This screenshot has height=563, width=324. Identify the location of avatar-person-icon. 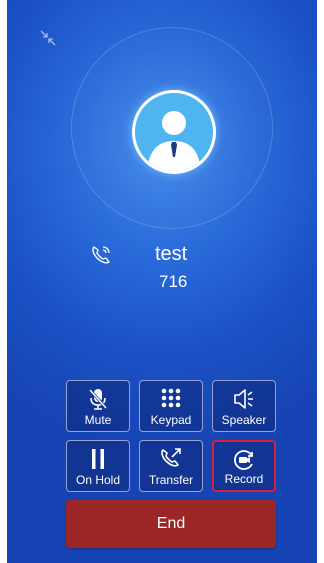
(174, 141).